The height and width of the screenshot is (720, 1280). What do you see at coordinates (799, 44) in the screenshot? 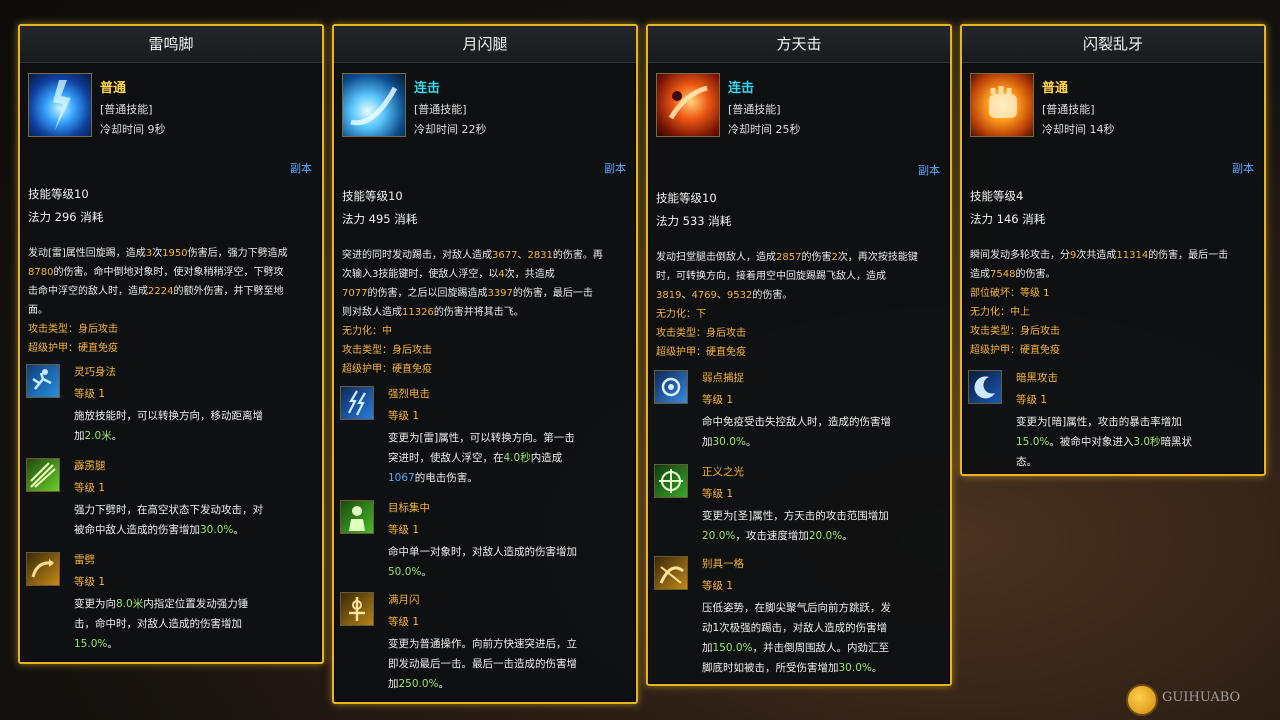
I see `card-title: 方天击` at bounding box center [799, 44].